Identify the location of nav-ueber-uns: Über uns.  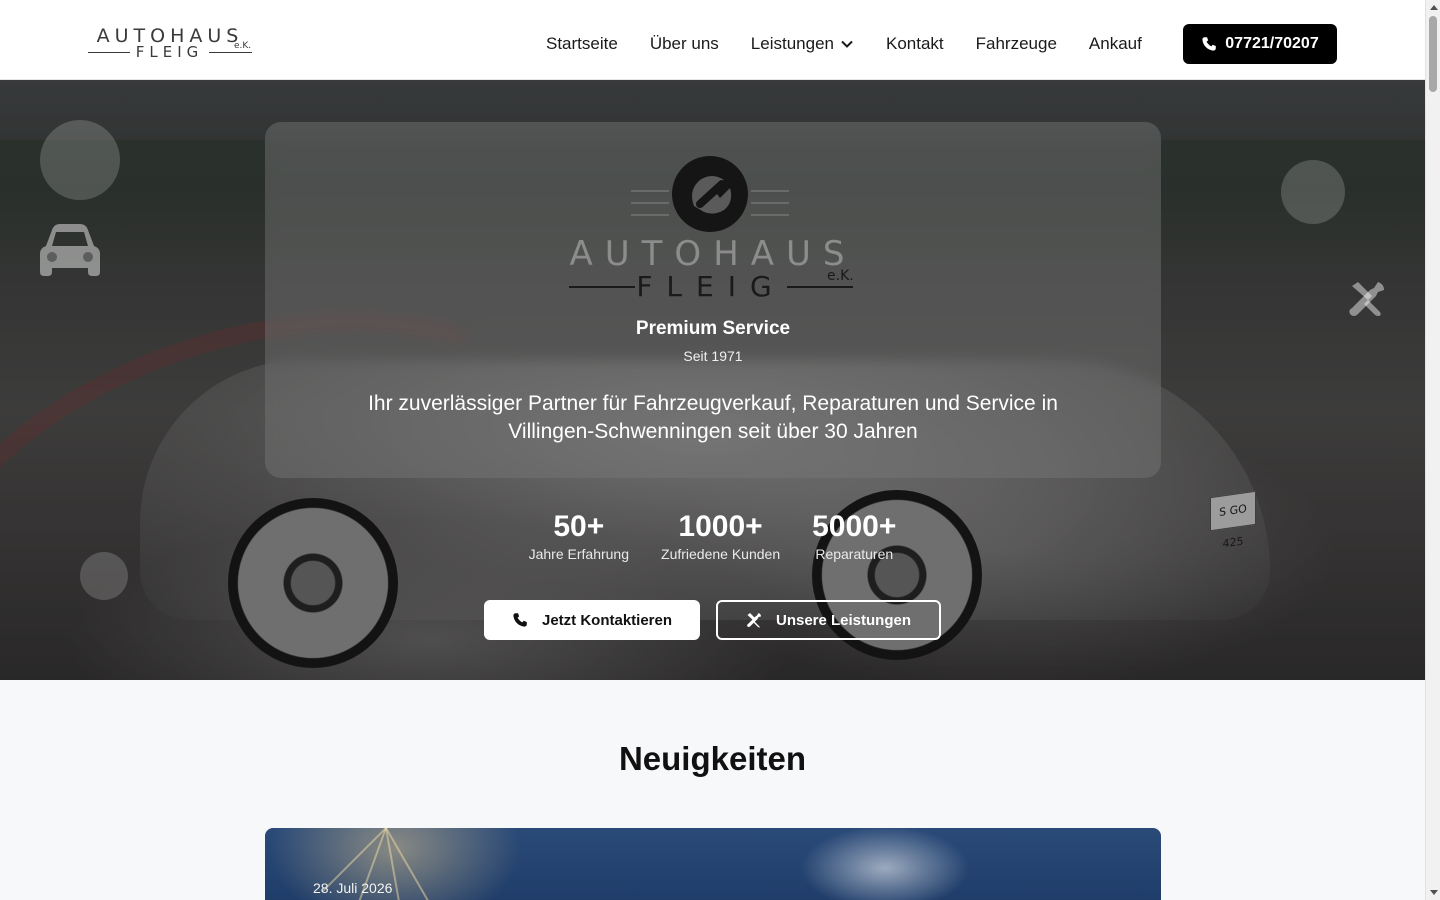
(684, 44).